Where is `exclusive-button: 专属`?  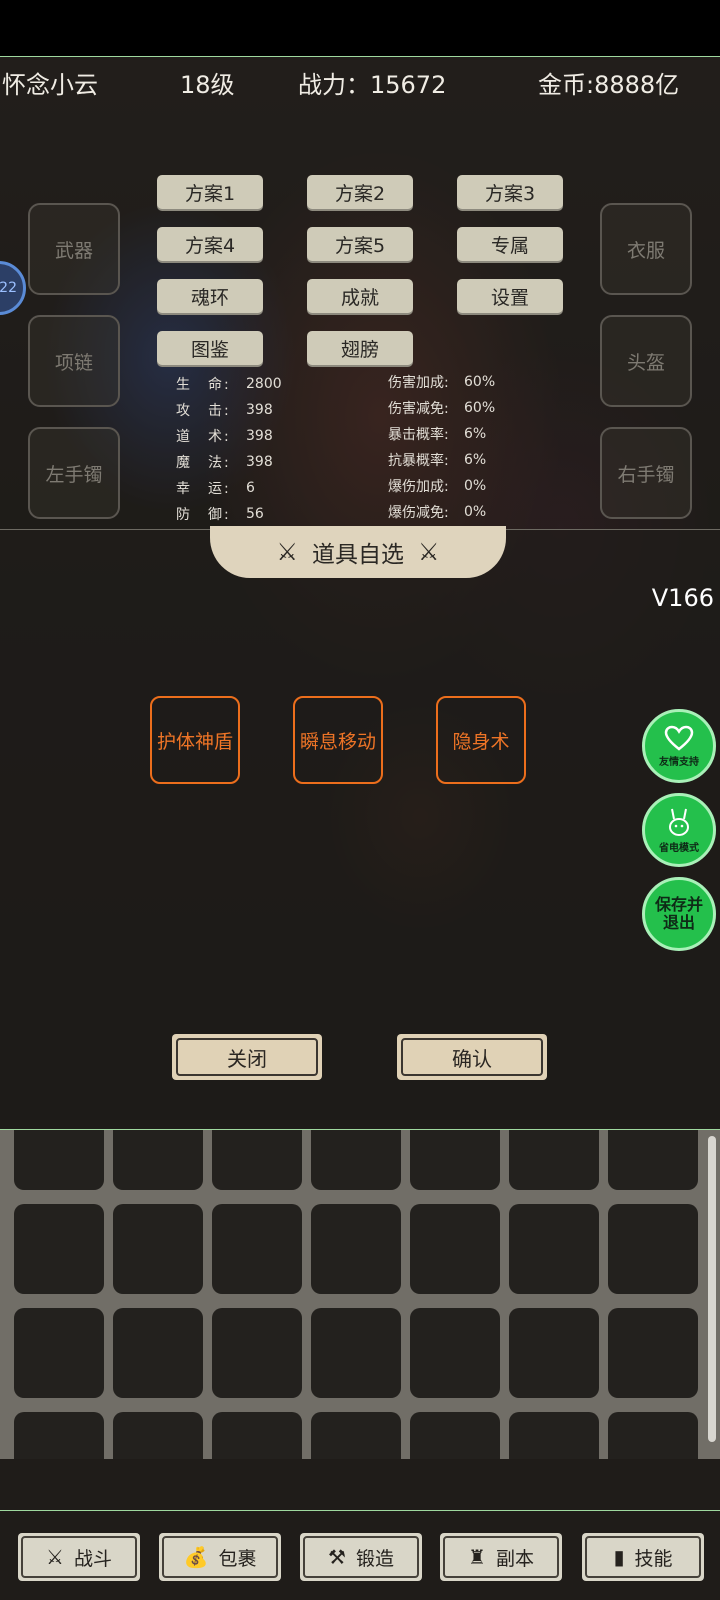 exclusive-button: 专属 is located at coordinates (510, 244).